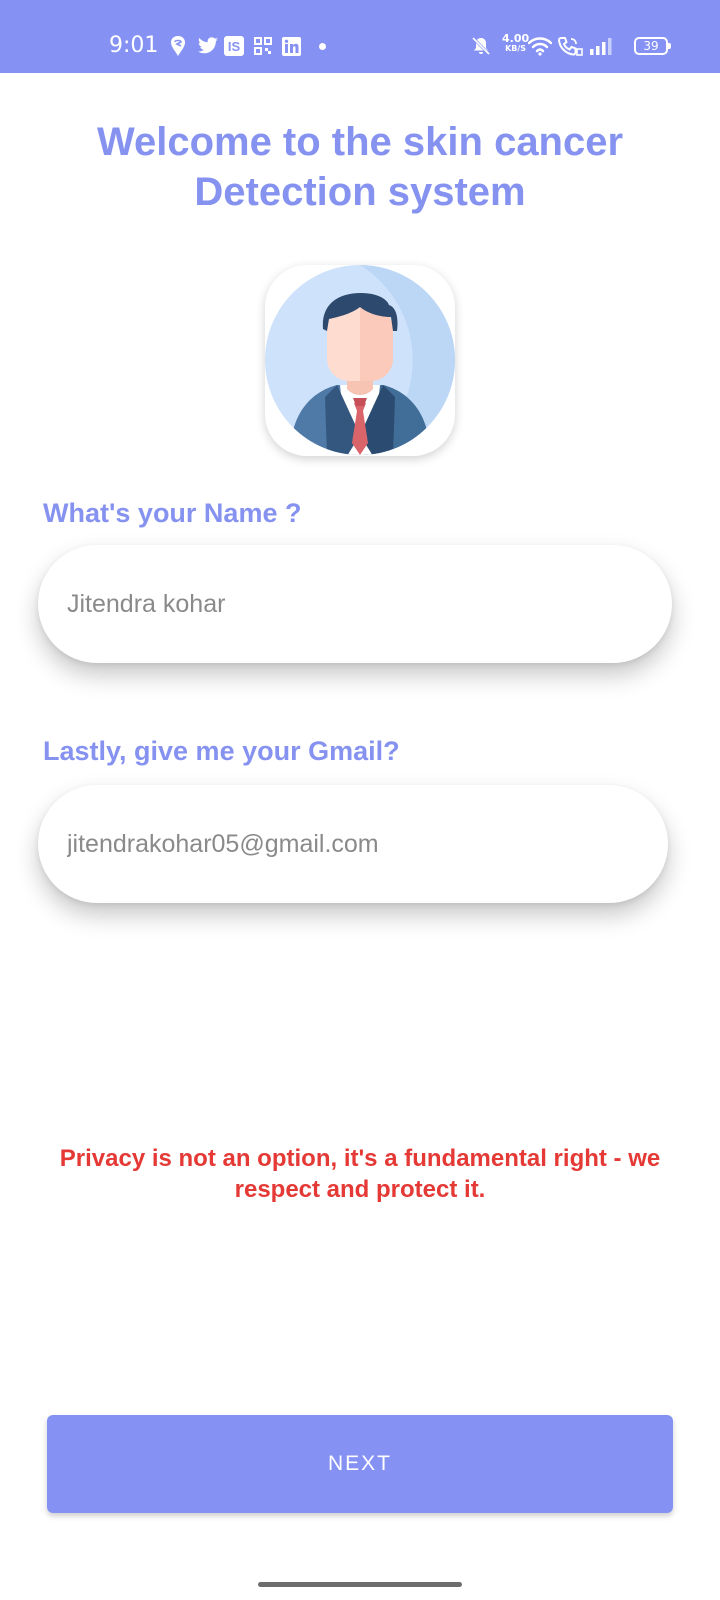 This screenshot has width=720, height=1600. I want to click on signal-icon, so click(601, 46).